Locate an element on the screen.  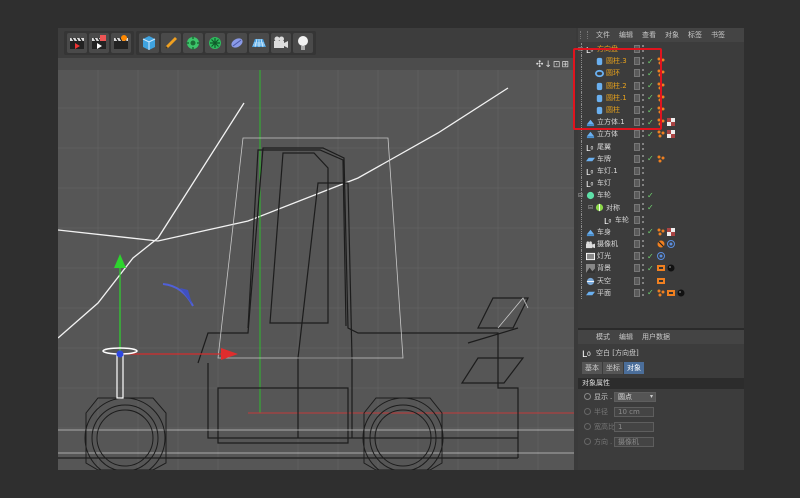
render-picture-viewer-icon is located at coordinates (99, 43).